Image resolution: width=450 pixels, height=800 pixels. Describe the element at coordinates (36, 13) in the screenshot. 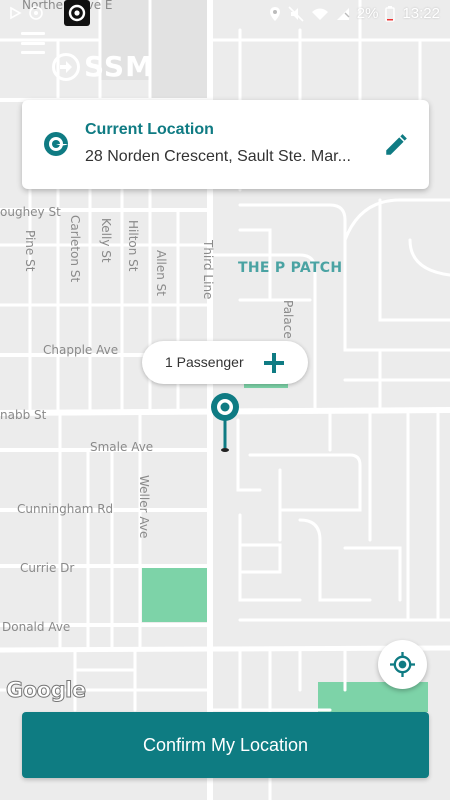

I see `app-notification-icon` at that location.